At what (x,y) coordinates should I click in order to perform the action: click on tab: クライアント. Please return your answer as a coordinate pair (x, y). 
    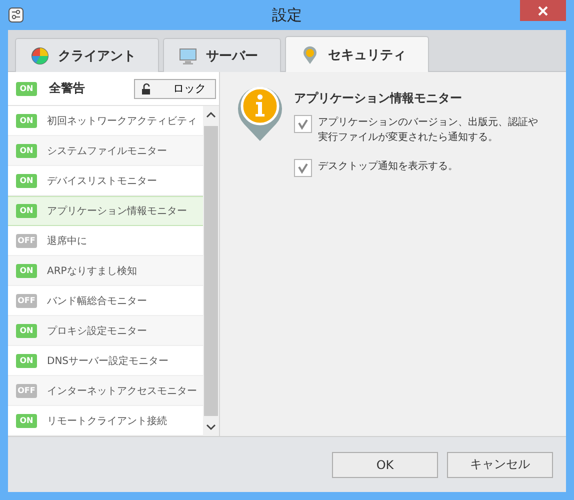
    Looking at the image, I should click on (87, 55).